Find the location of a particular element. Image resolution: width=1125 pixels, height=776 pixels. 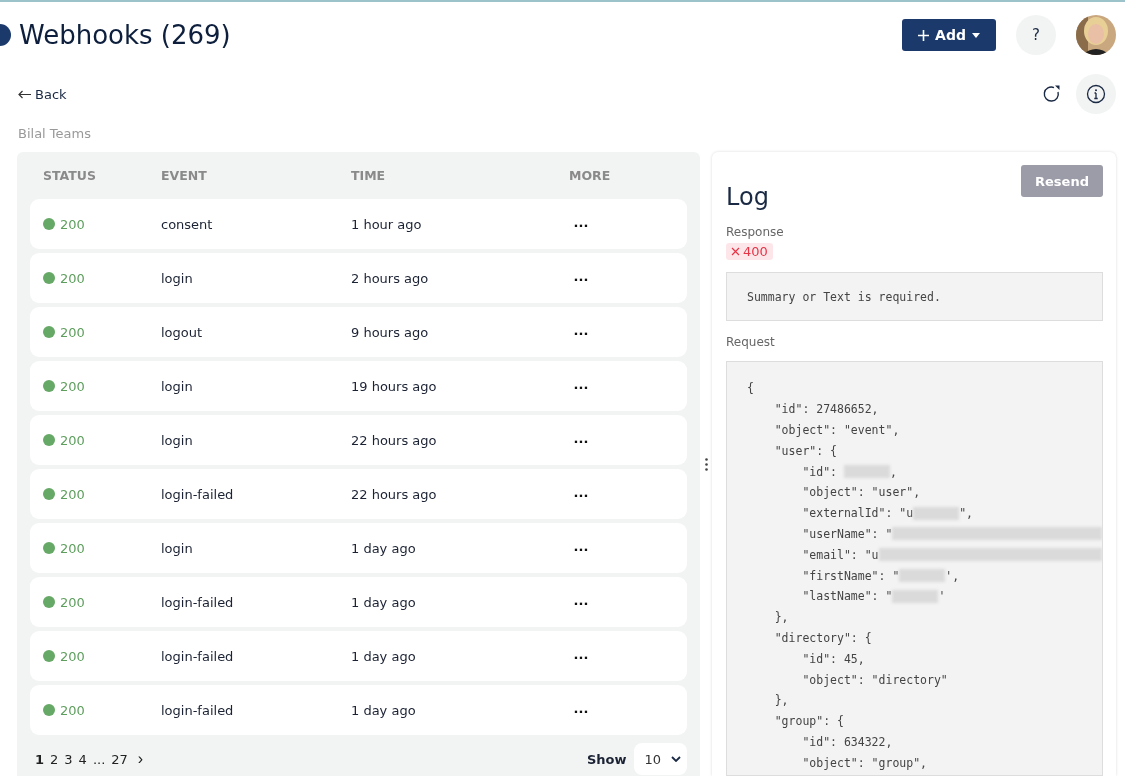

table-row: 200 login 22 hours ago ··· is located at coordinates (358, 440).